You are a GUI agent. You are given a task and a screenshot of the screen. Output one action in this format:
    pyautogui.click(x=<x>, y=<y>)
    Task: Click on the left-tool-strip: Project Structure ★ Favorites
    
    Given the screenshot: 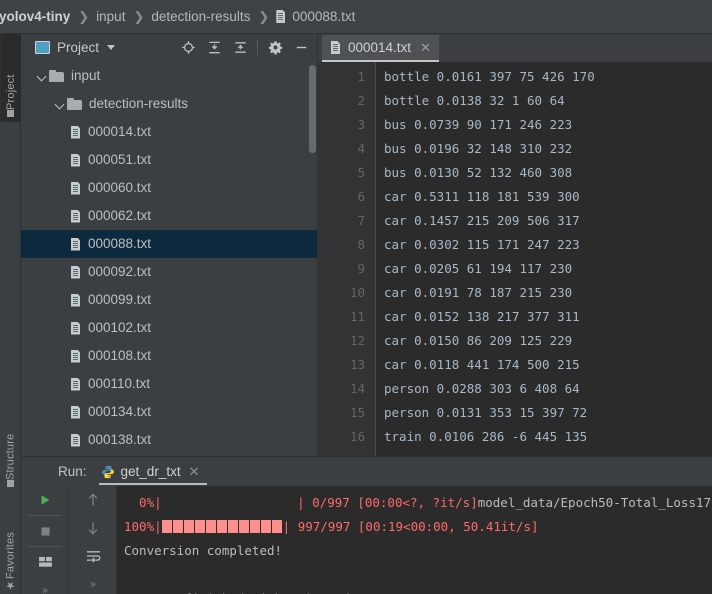 What is the action you would take?
    pyautogui.click(x=10, y=314)
    